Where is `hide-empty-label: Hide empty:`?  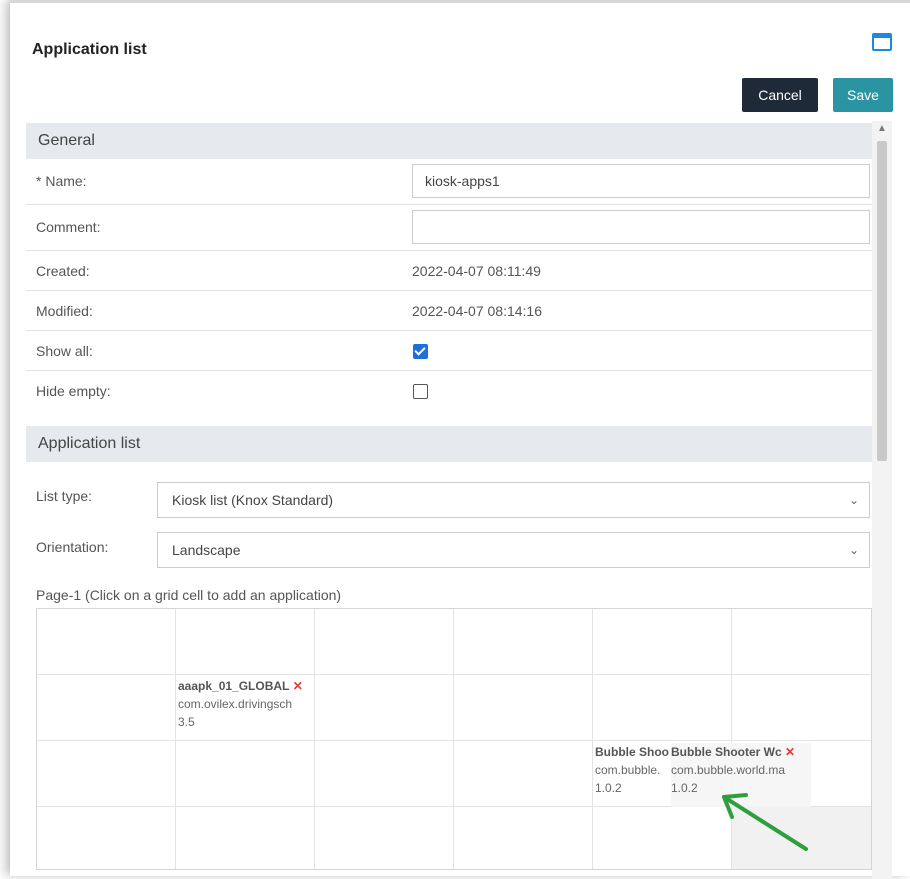 hide-empty-label: Hide empty: is located at coordinates (73, 391).